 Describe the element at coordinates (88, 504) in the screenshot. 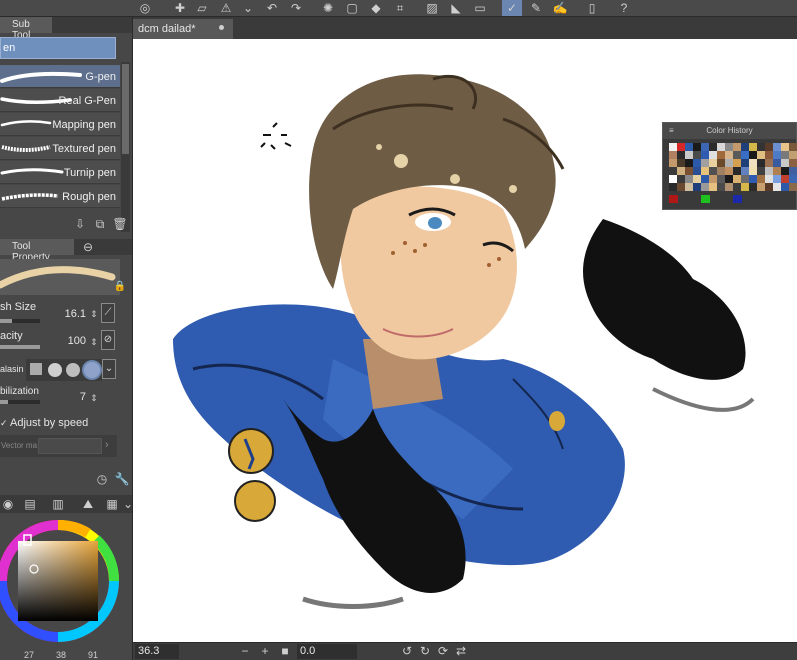

I see `approximate-color-tab-icon: ⛰` at that location.